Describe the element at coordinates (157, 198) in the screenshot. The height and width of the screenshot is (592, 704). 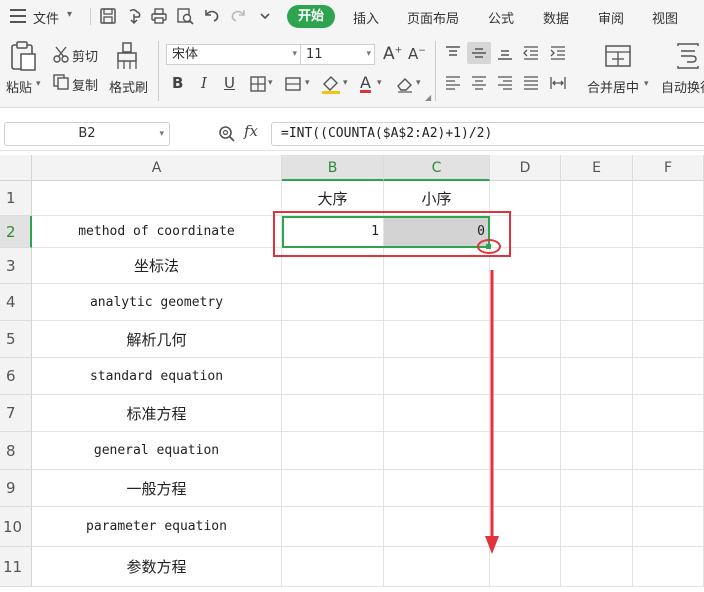
I see `cell-a1` at that location.